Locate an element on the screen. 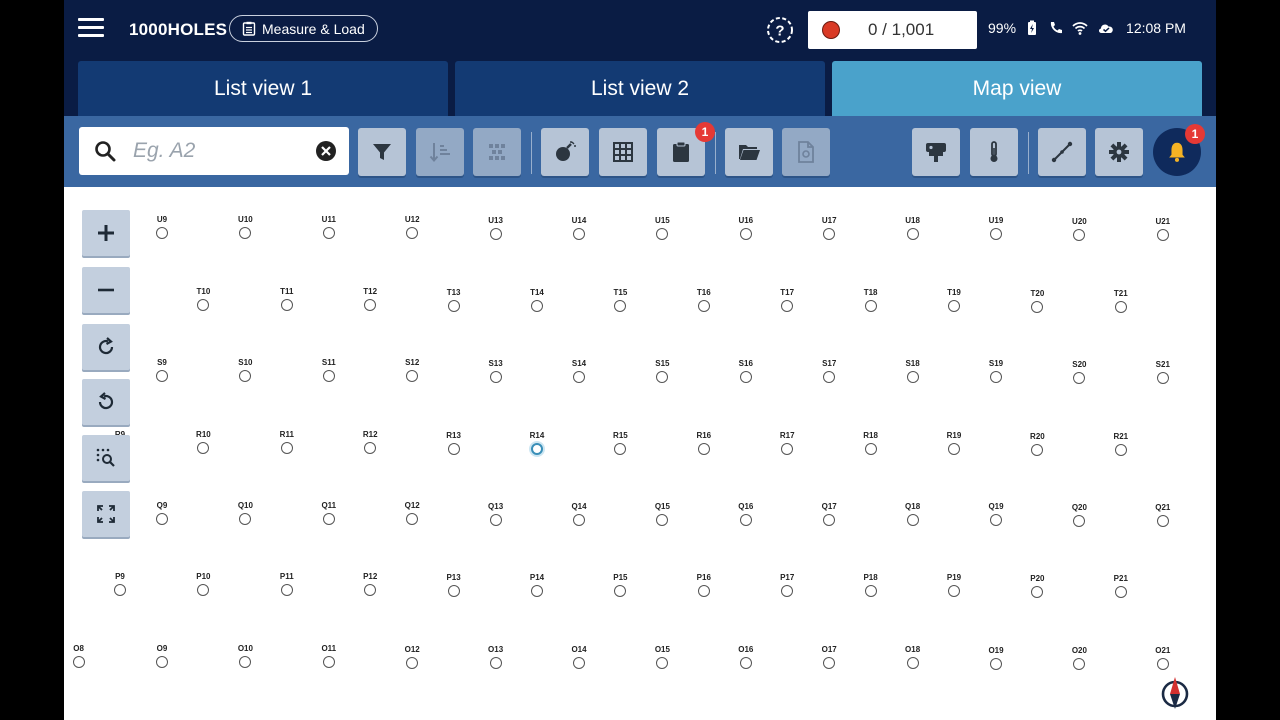  fit-to-screen-button is located at coordinates (106, 514).